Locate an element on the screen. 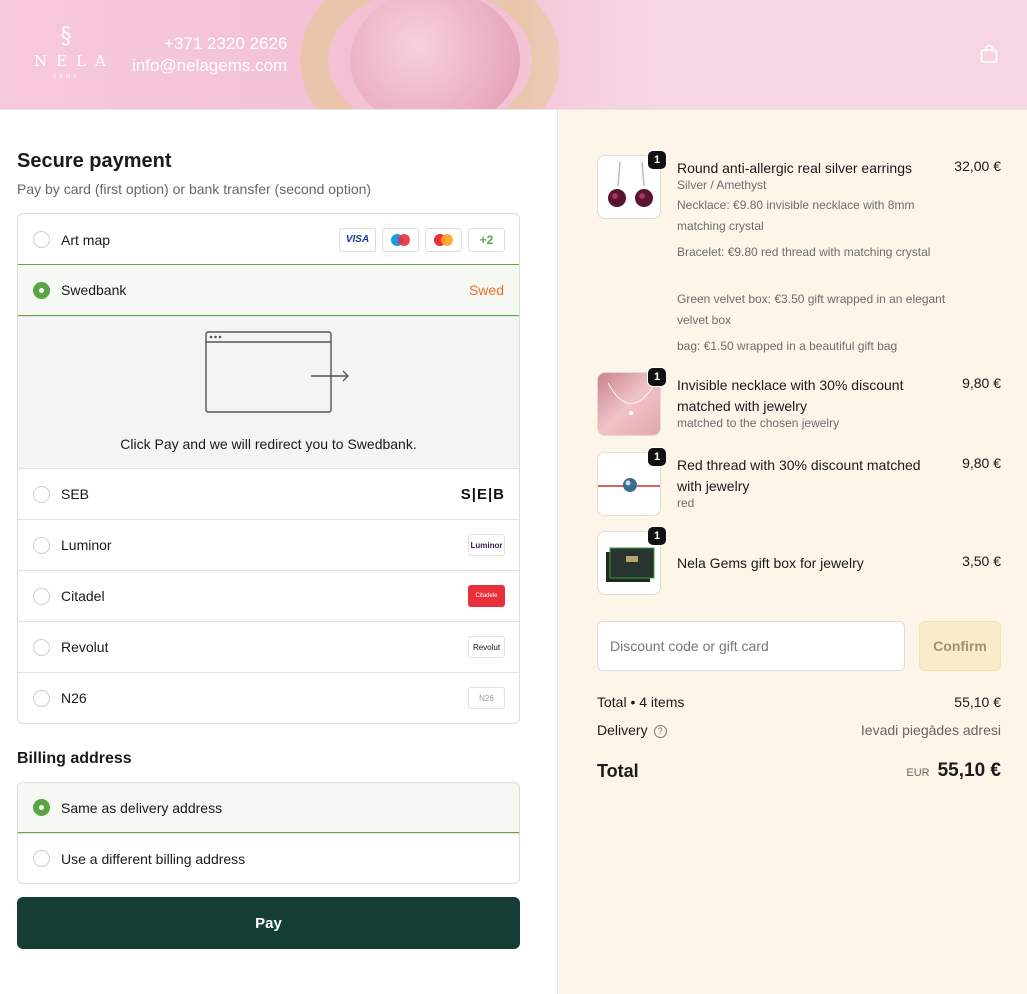 The height and width of the screenshot is (994, 1027). delivery-row: Delivery? Ievadi piegādes adresi is located at coordinates (799, 730).